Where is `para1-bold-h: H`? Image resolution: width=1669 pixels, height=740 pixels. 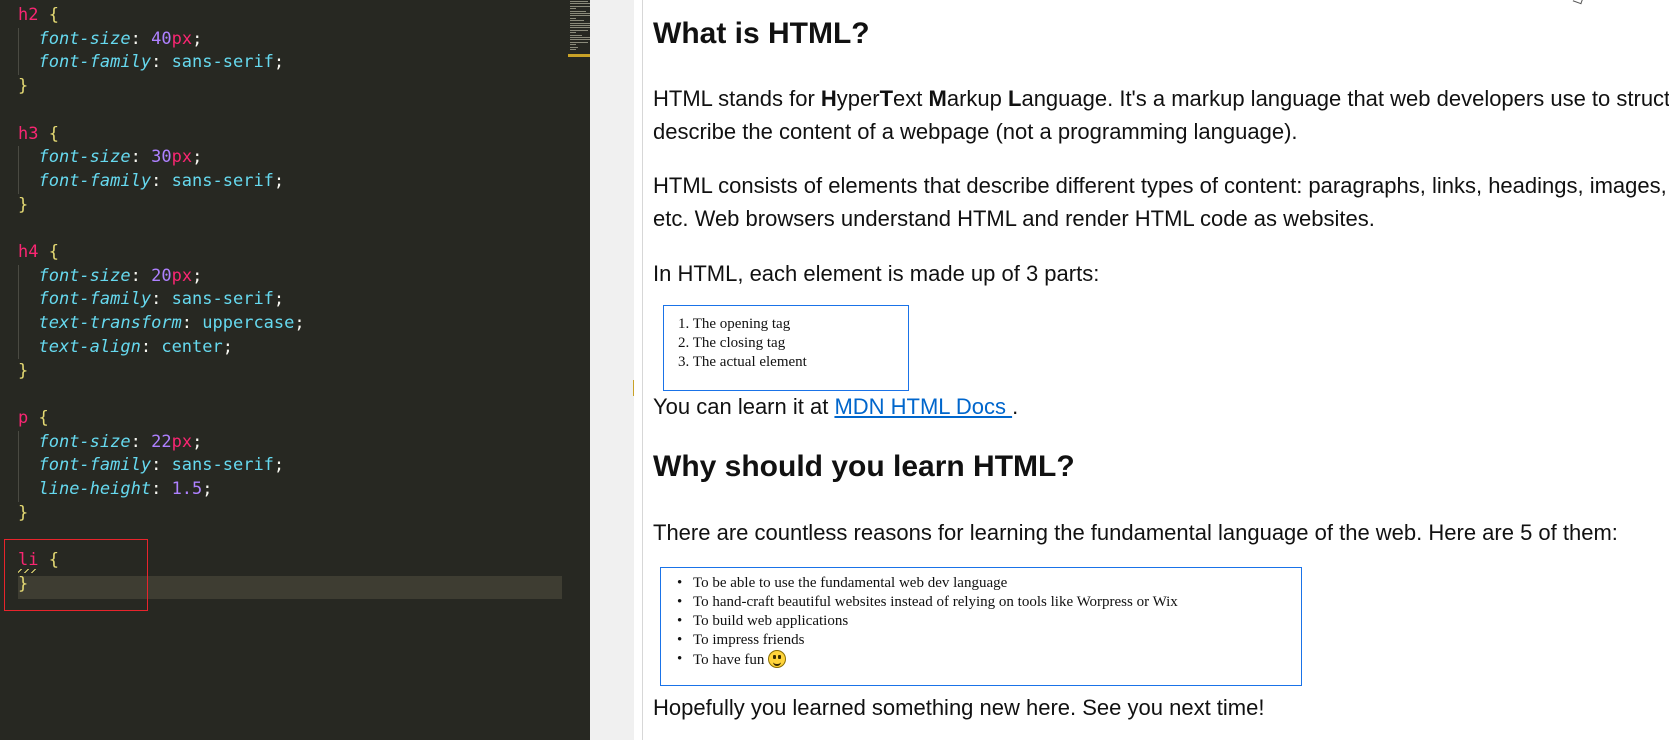
para1-bold-h: H is located at coordinates (828, 98).